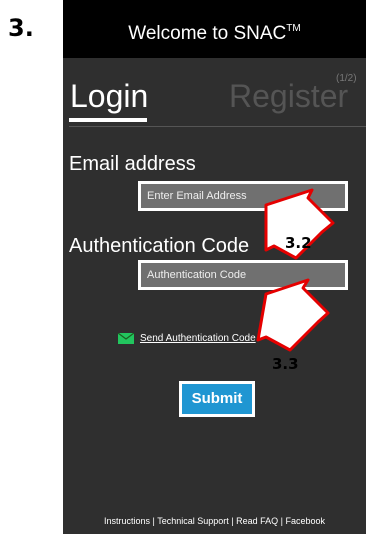  I want to click on callout-3-3: 3.3, so click(293, 325).